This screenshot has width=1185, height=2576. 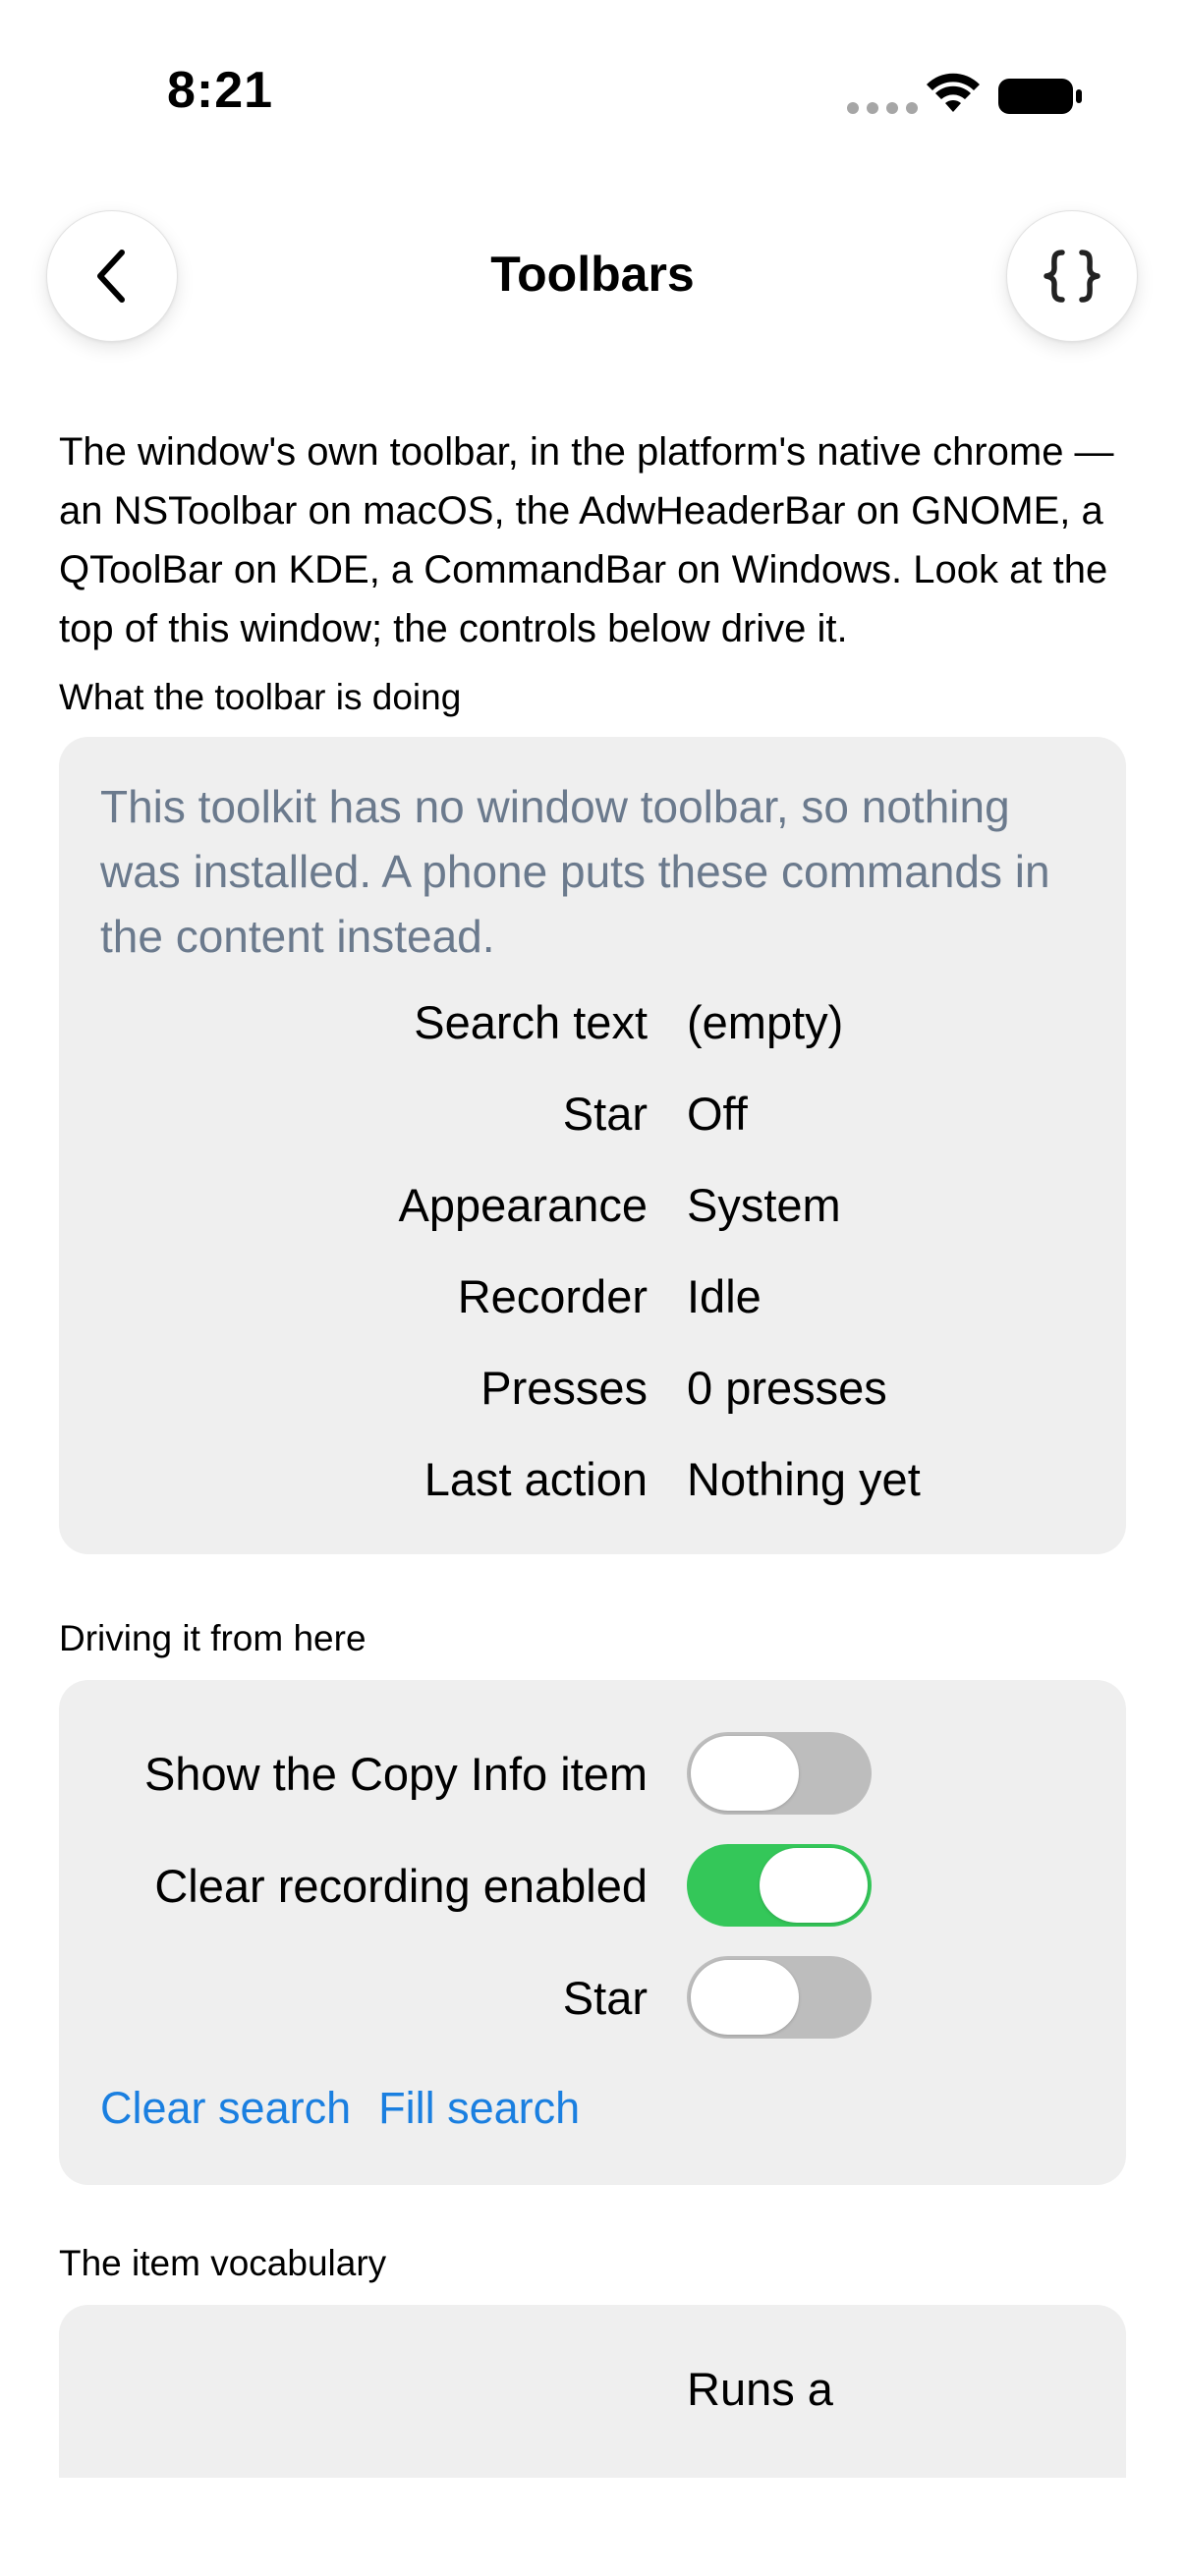 What do you see at coordinates (592, 2108) in the screenshot?
I see `search-actions: Clear search Fill search` at bounding box center [592, 2108].